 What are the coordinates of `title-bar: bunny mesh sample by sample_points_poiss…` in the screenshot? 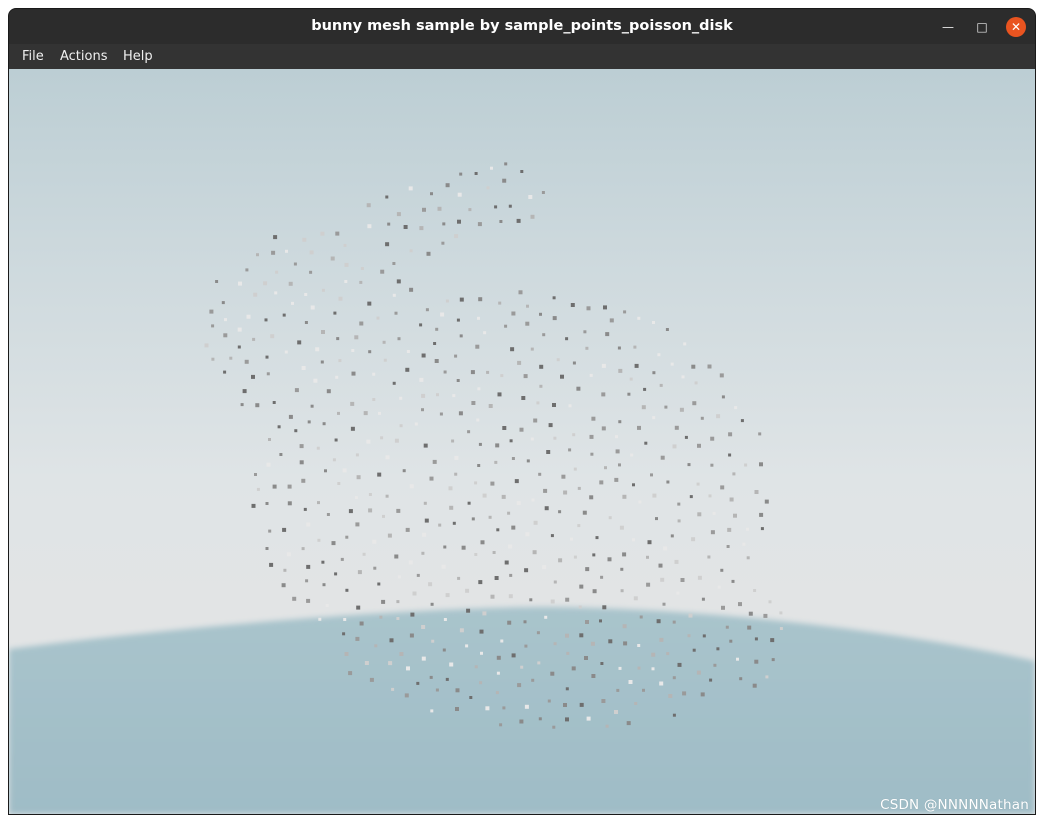 It's located at (522, 26).